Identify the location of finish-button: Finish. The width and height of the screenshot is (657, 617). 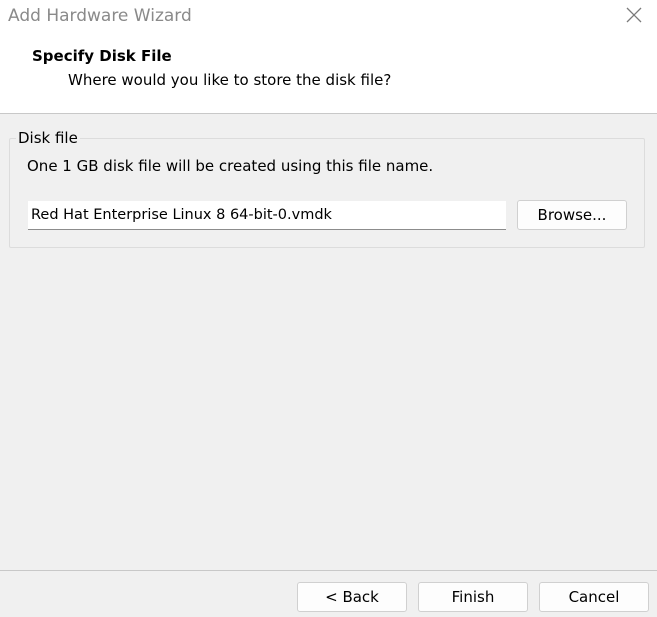
(473, 597).